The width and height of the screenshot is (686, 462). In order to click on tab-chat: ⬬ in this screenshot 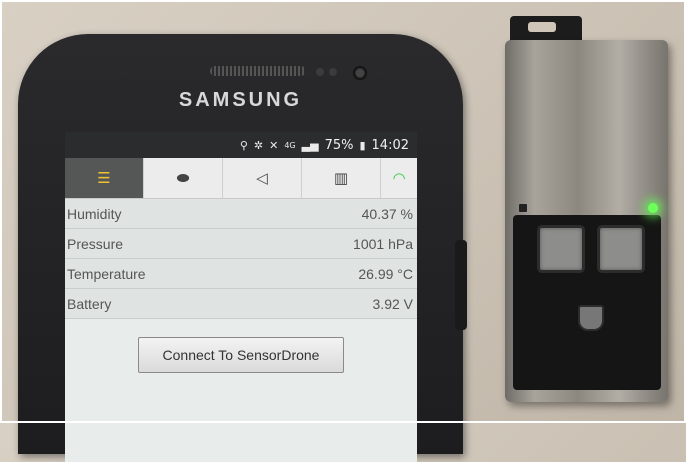, I will do `click(183, 178)`.